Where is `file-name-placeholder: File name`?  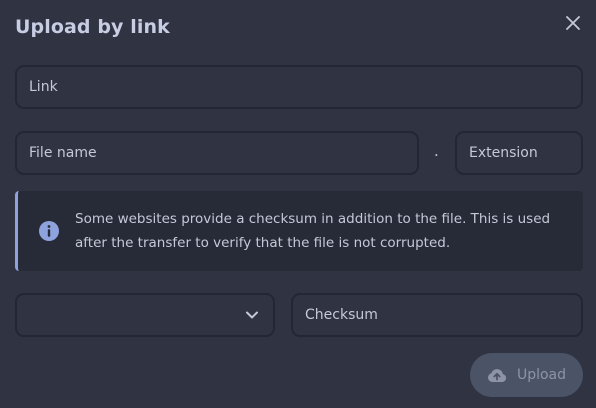 file-name-placeholder: File name is located at coordinates (63, 153).